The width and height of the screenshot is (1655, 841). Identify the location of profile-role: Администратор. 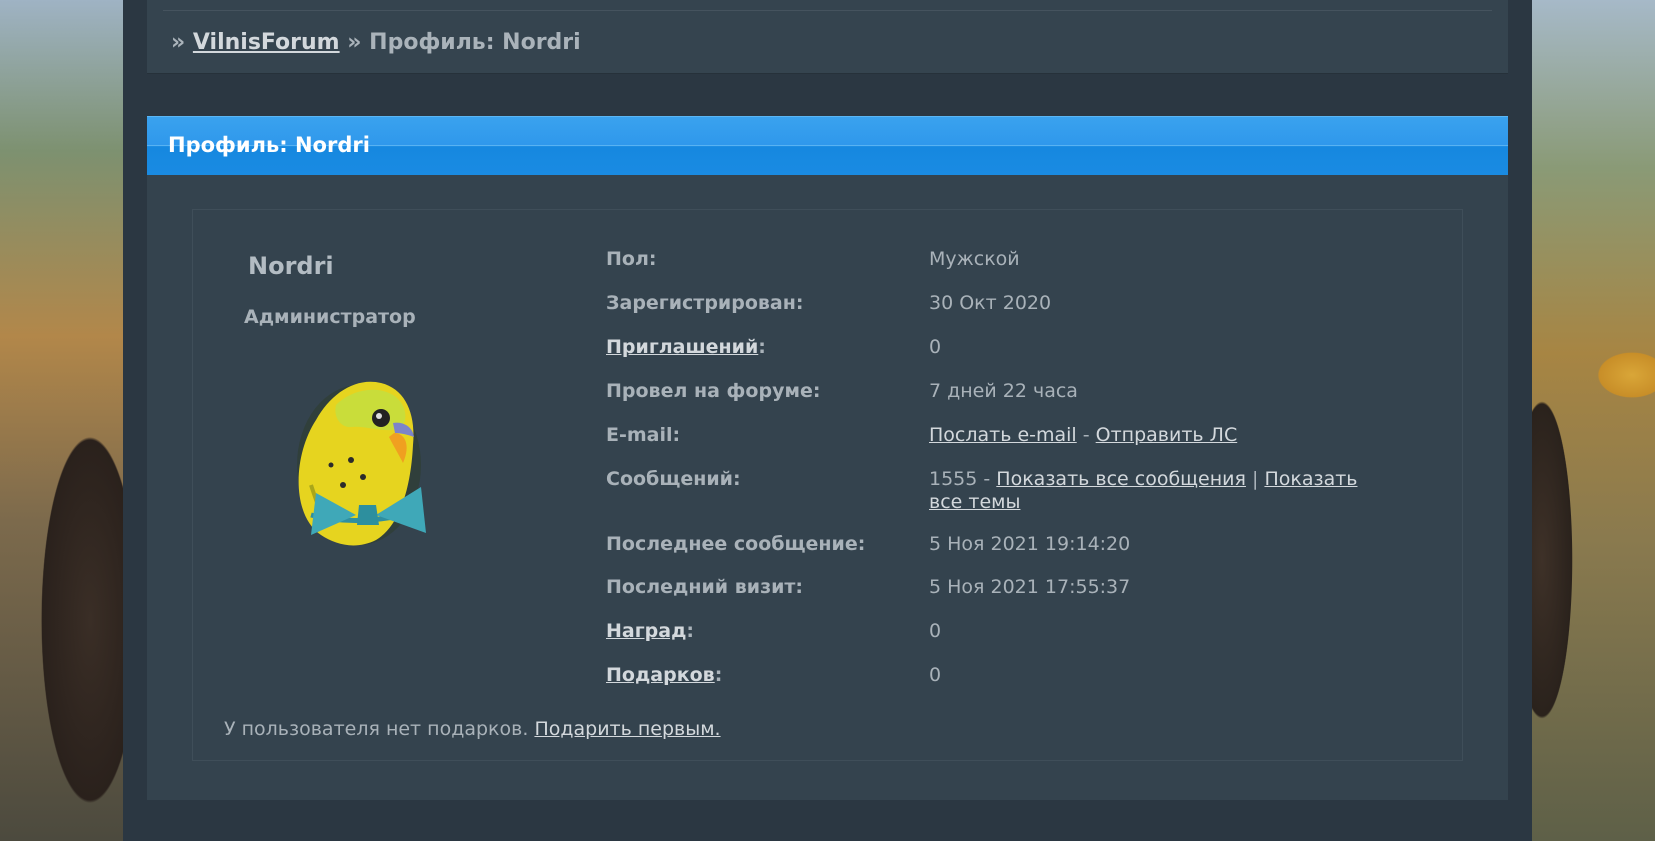
(330, 317).